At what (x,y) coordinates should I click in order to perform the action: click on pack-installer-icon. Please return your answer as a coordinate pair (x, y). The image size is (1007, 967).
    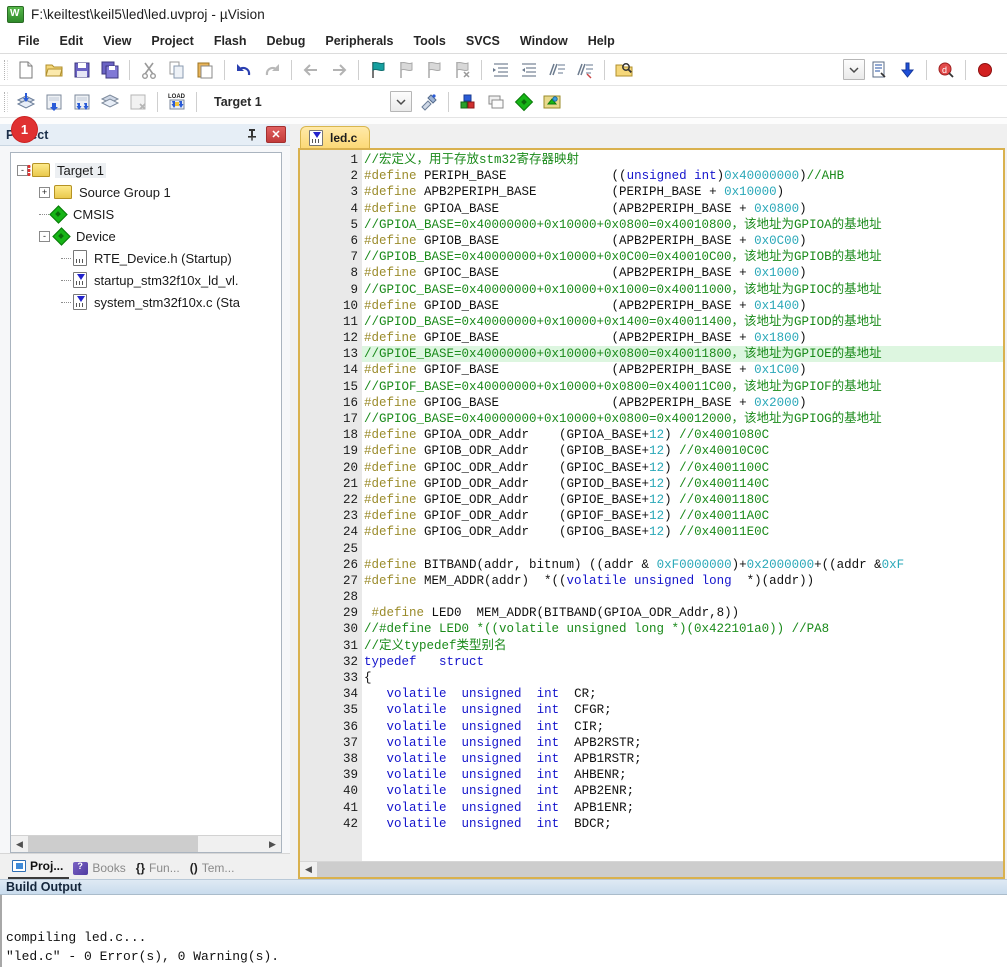
    Looking at the image, I should click on (524, 102).